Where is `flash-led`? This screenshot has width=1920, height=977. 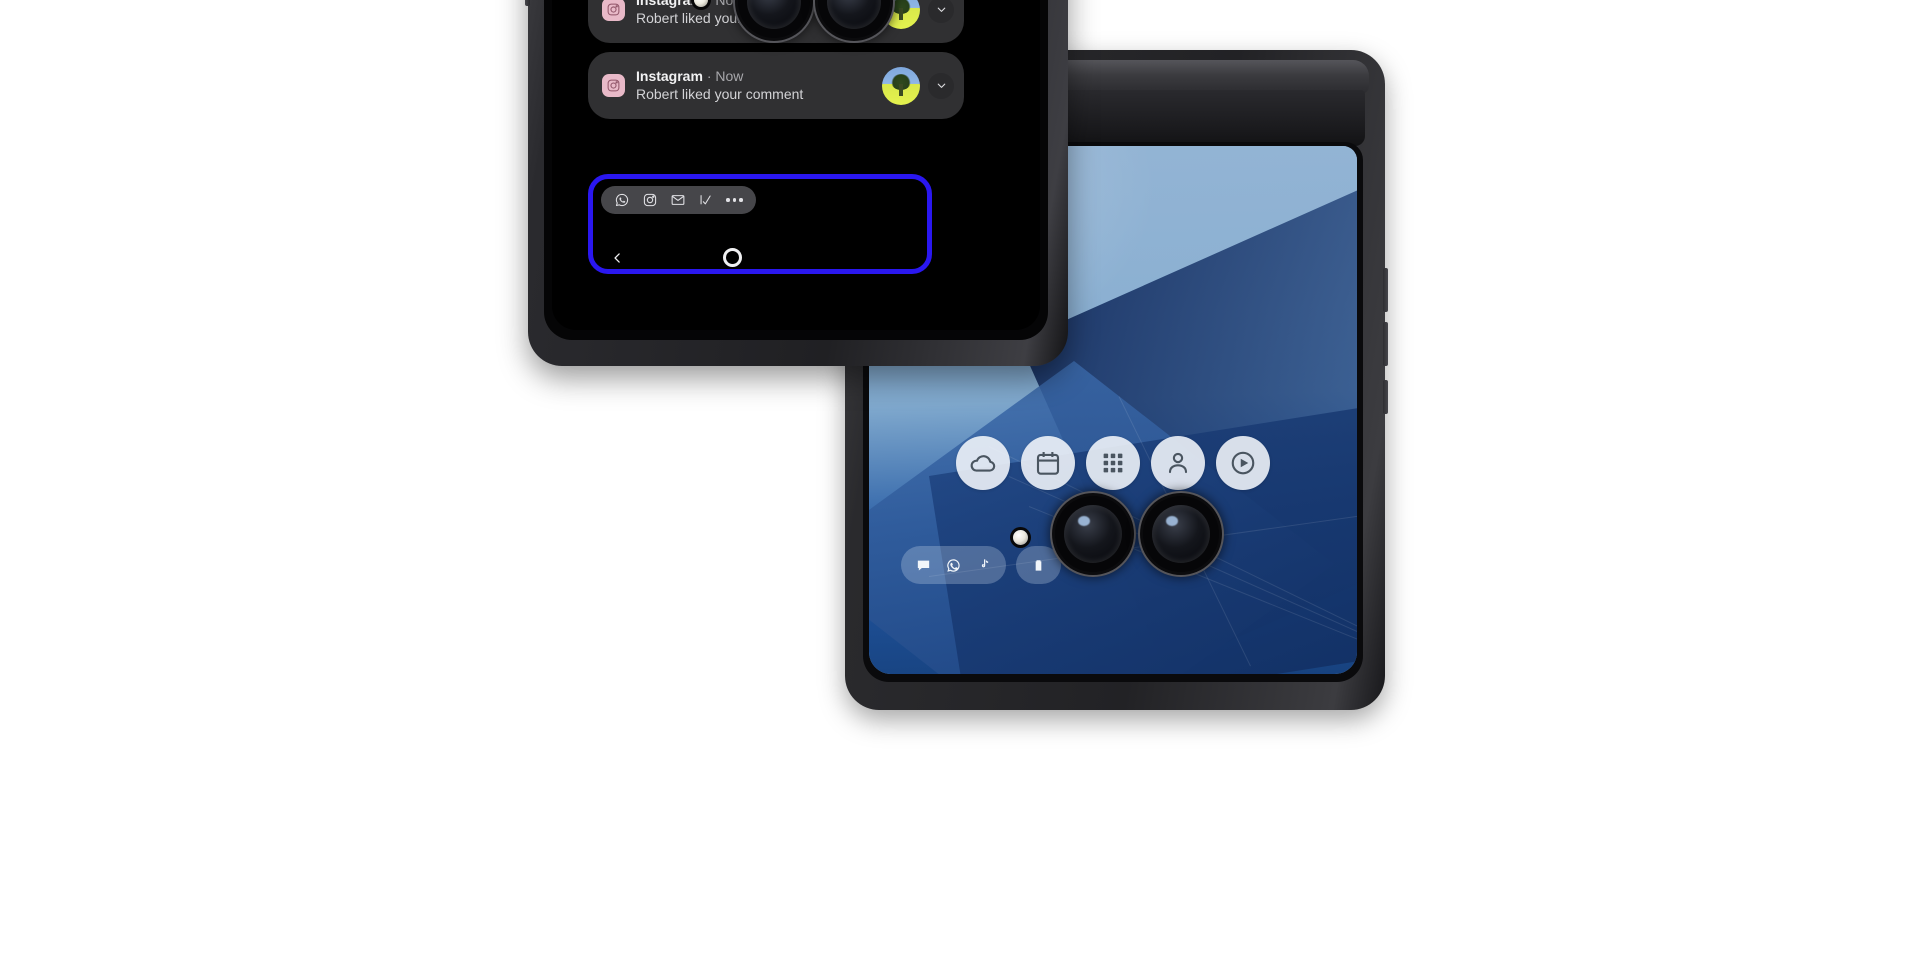
flash-led is located at coordinates (1020, 537).